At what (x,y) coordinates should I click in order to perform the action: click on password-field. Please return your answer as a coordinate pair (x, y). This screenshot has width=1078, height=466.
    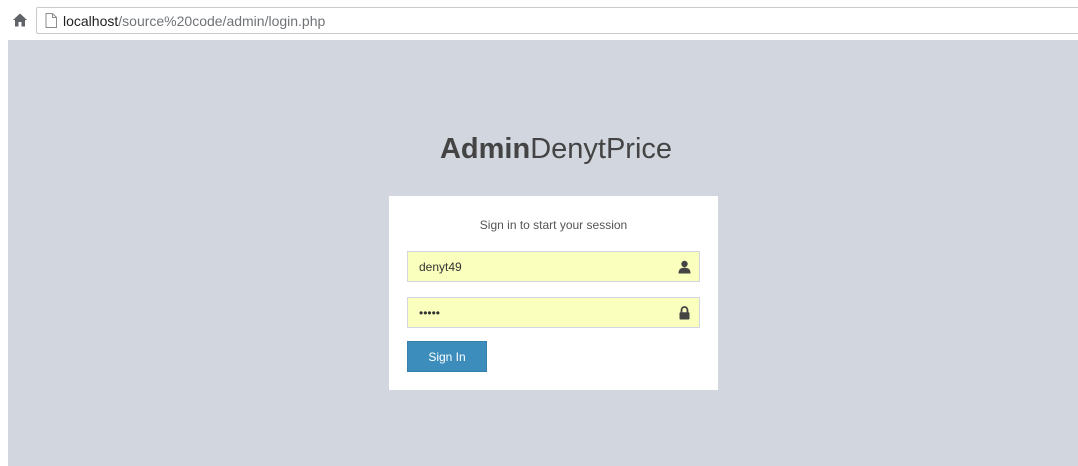
    Looking at the image, I should click on (553, 312).